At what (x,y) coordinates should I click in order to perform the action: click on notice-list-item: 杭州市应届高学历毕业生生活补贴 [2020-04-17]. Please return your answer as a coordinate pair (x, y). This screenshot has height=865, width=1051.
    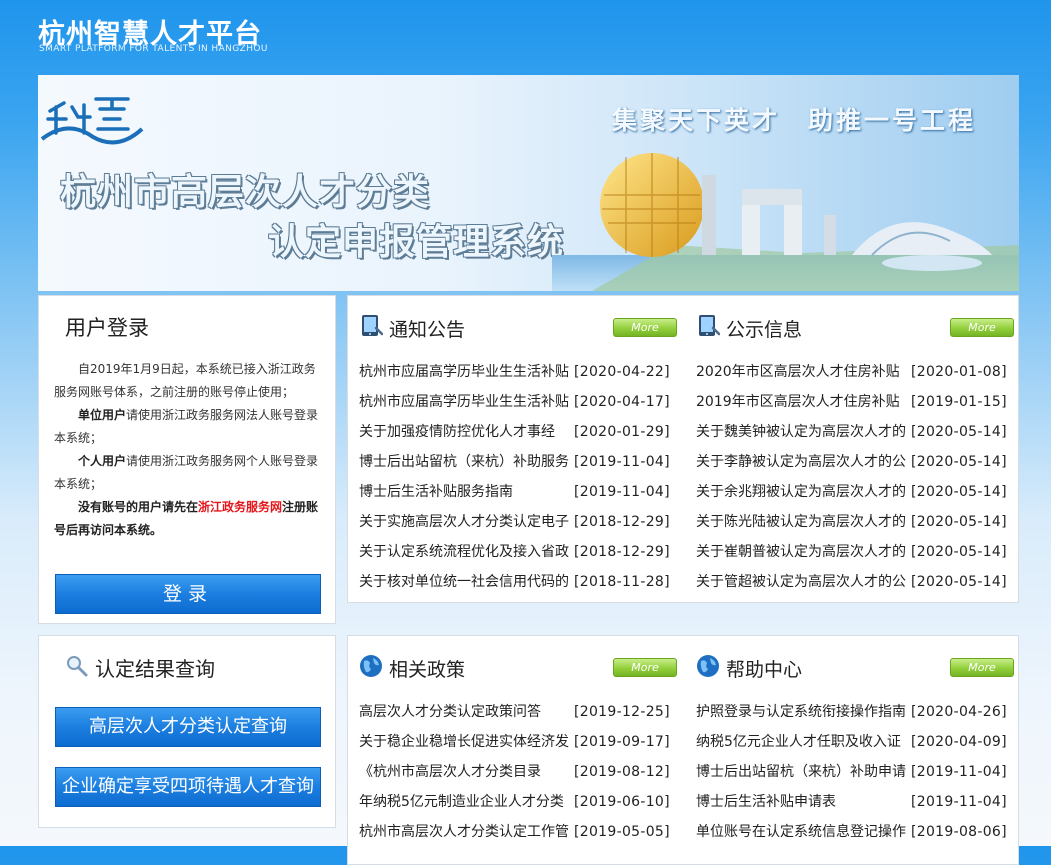
    Looking at the image, I should click on (519, 402).